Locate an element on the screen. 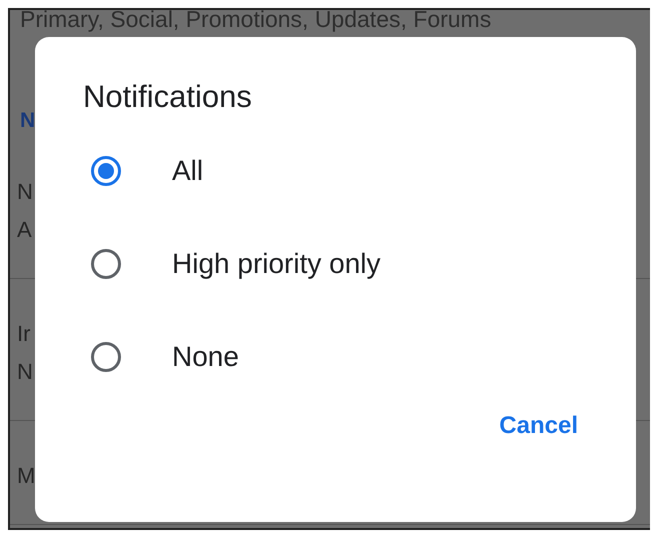  setting-title: N is located at coordinates (25, 192).